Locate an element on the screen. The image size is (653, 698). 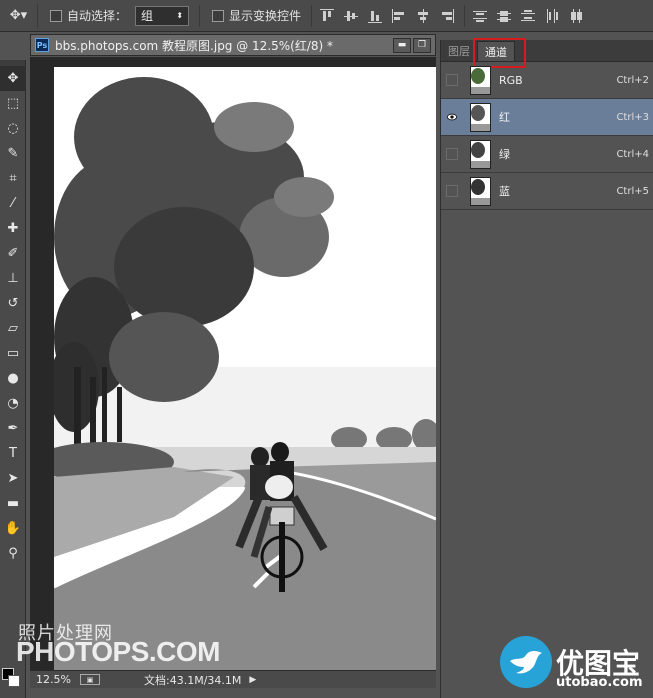
toolbox: ✥ ⬚ ◌ ✎ ⌗ ⁄ ✚ ✐ ⊥ ↺ ▱ ▭ ● ◔ ✒ T ➤ ▬ ✋ ⚲ is located at coordinates (13, 379).